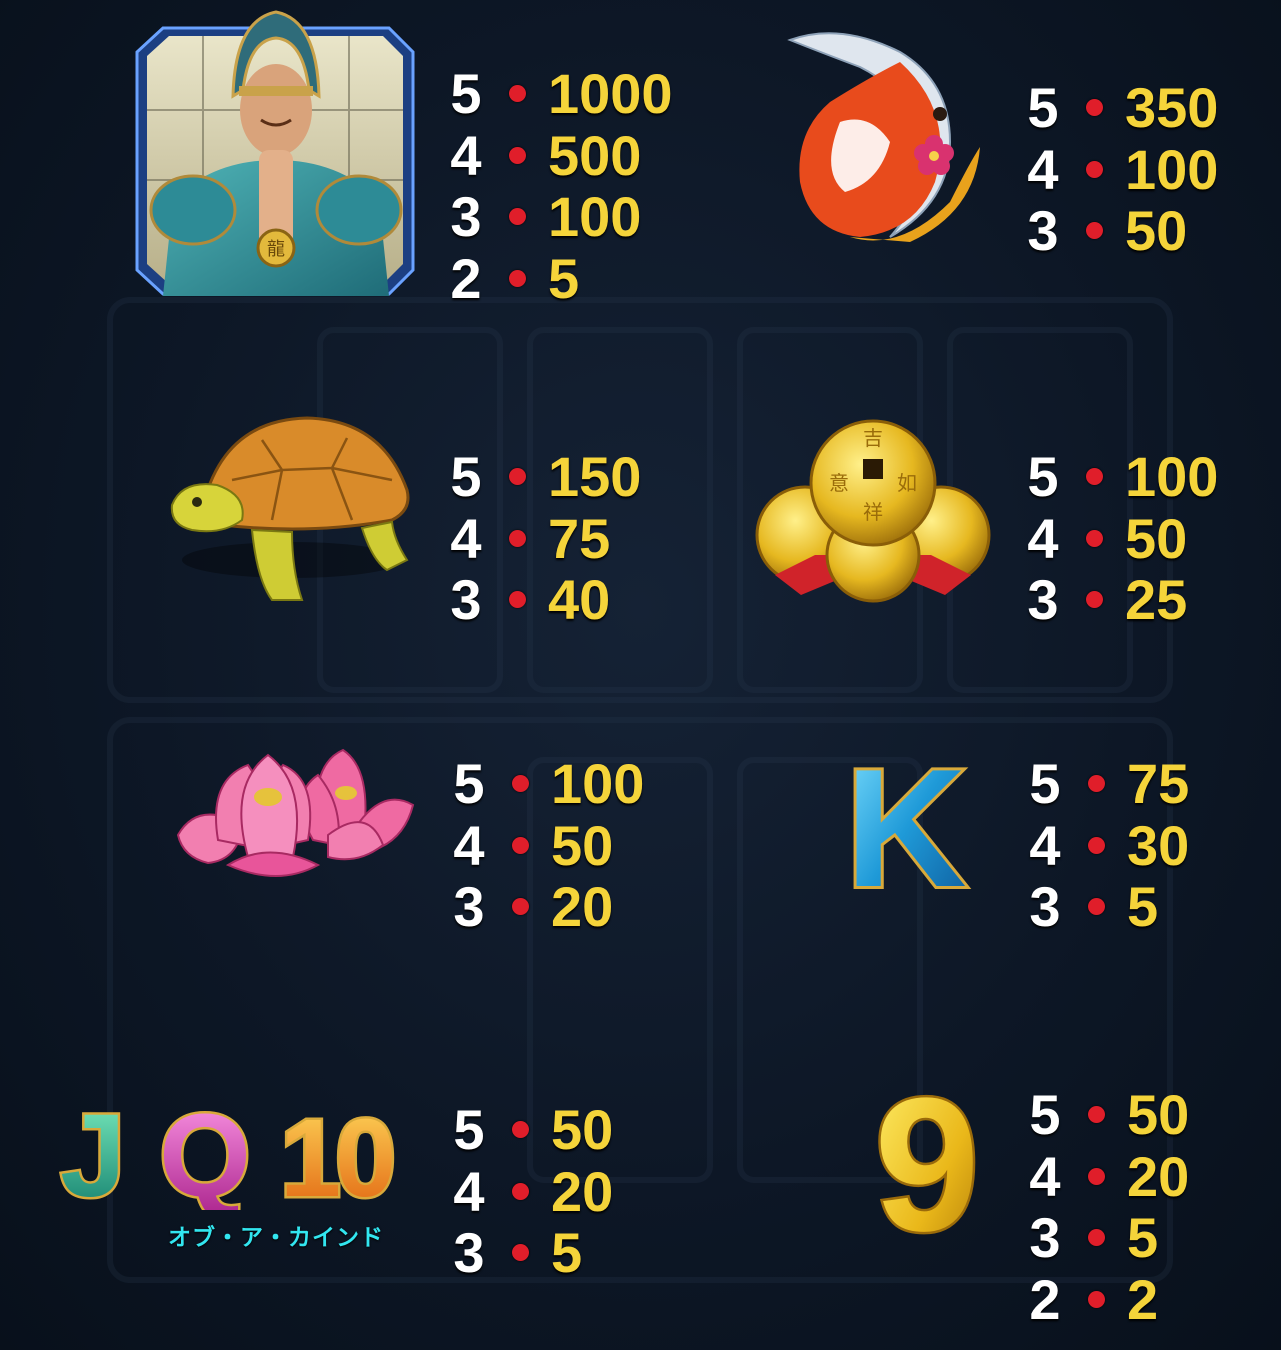 Image resolution: width=1281 pixels, height=1350 pixels. I want to click on payout-value: 2, so click(1143, 1299).